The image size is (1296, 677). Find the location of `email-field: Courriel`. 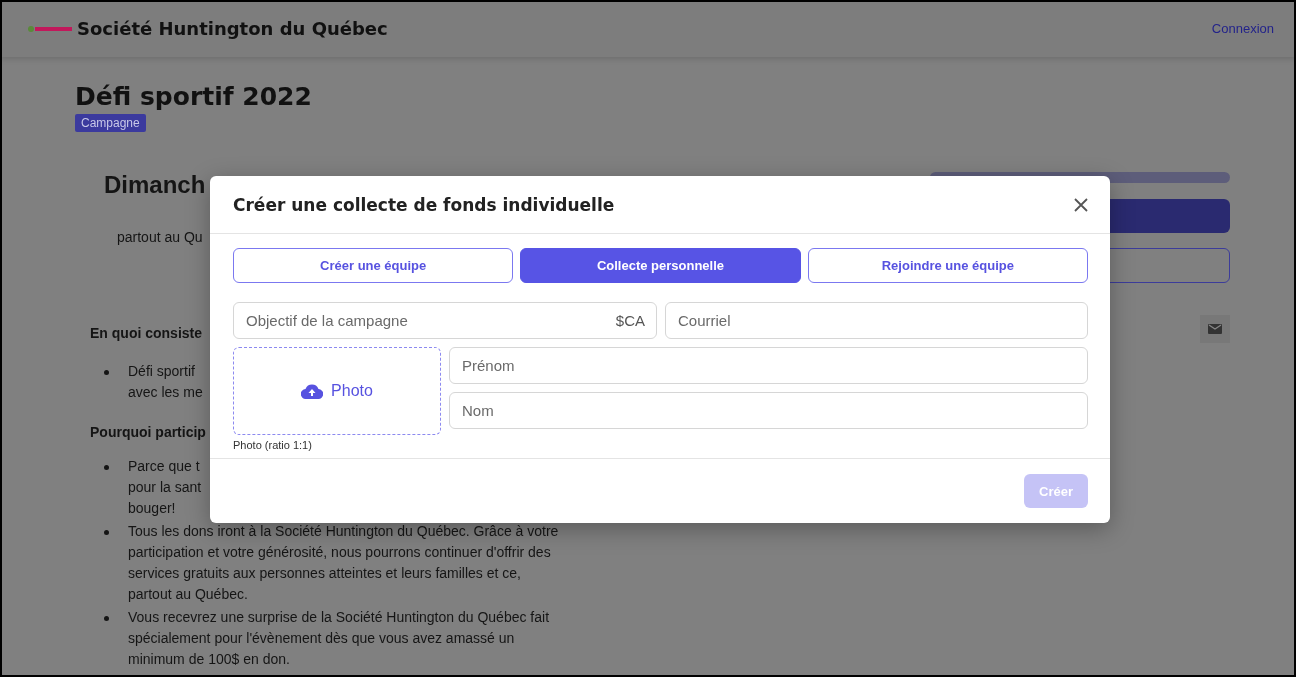

email-field: Courriel is located at coordinates (876, 320).